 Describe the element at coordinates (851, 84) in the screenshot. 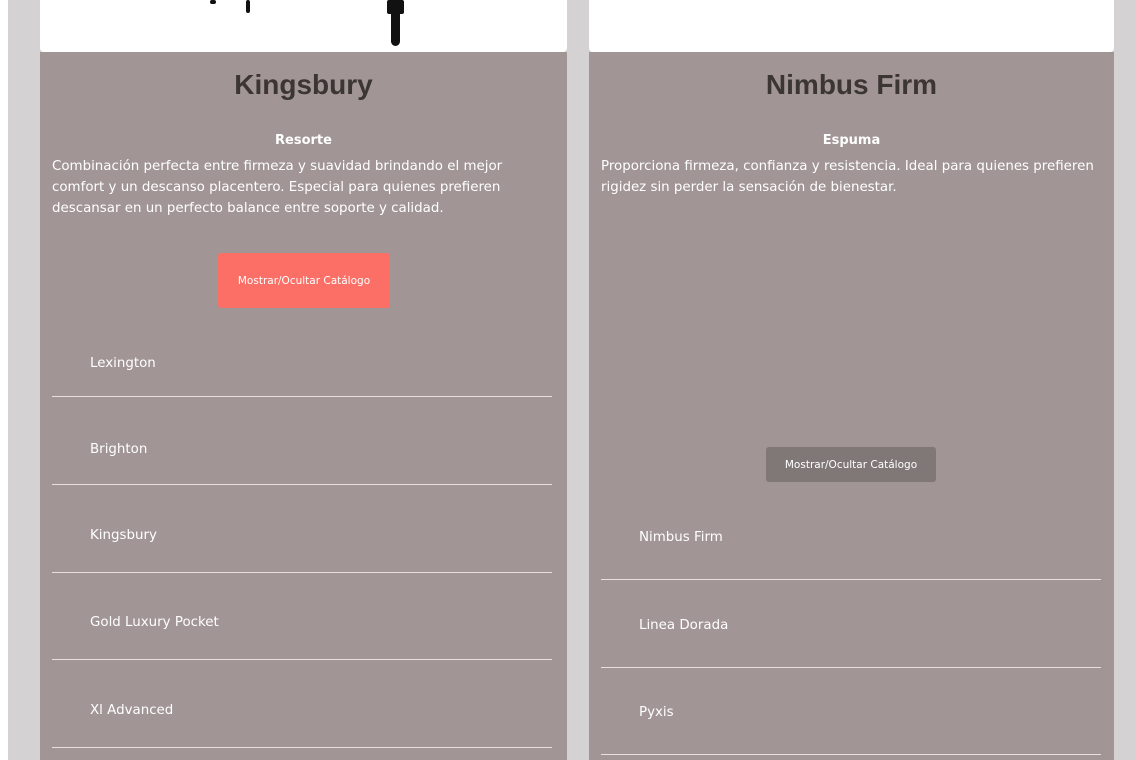

I see `card-title: Nimbus Firm` at that location.